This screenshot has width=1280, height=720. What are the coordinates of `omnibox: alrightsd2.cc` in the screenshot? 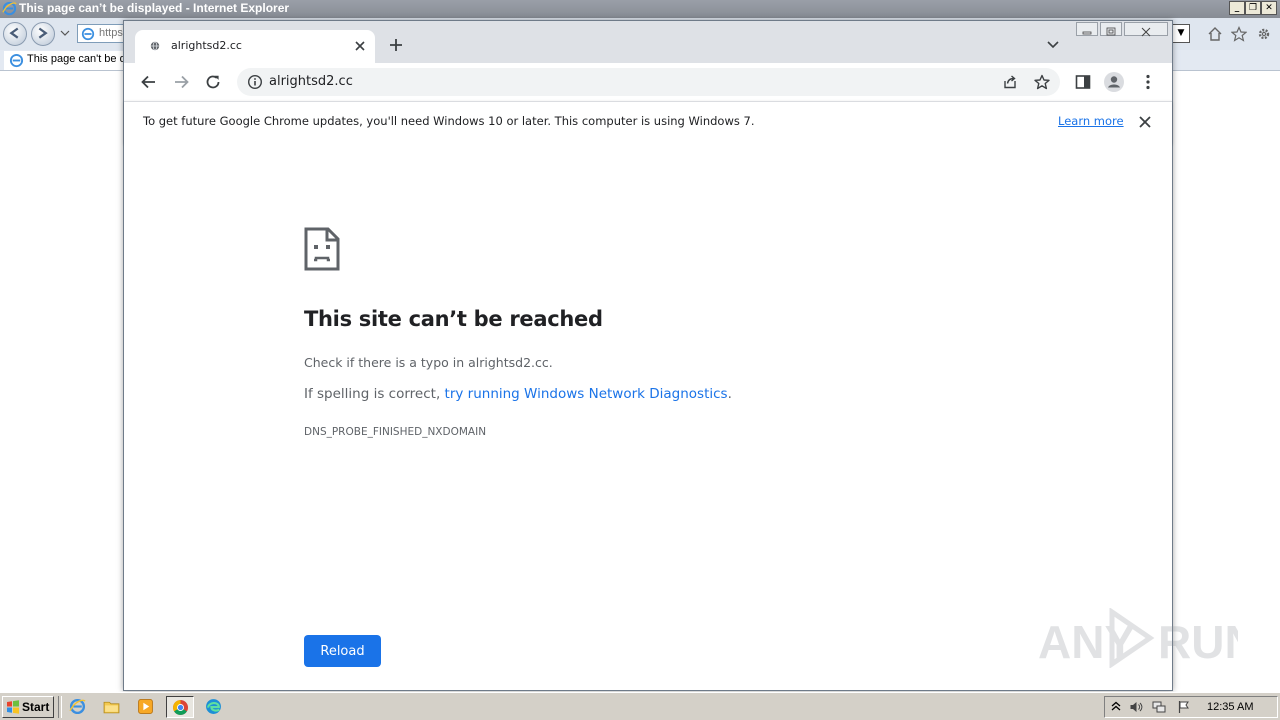 It's located at (648, 82).